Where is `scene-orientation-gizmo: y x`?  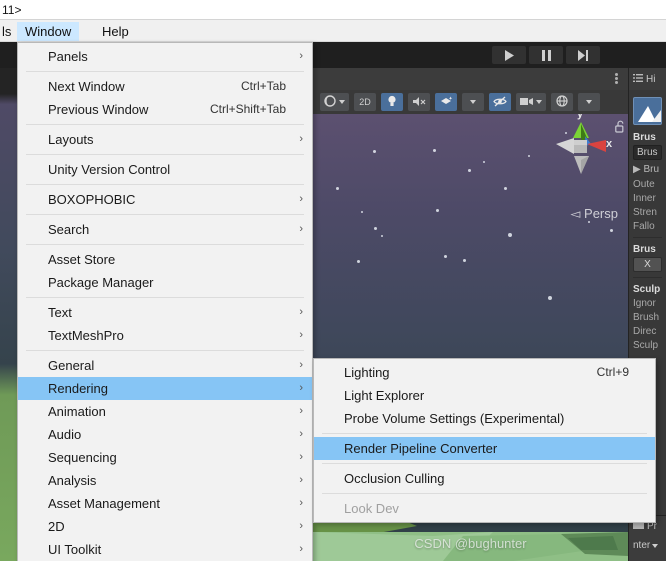 scene-orientation-gizmo: y x is located at coordinates (581, 165).